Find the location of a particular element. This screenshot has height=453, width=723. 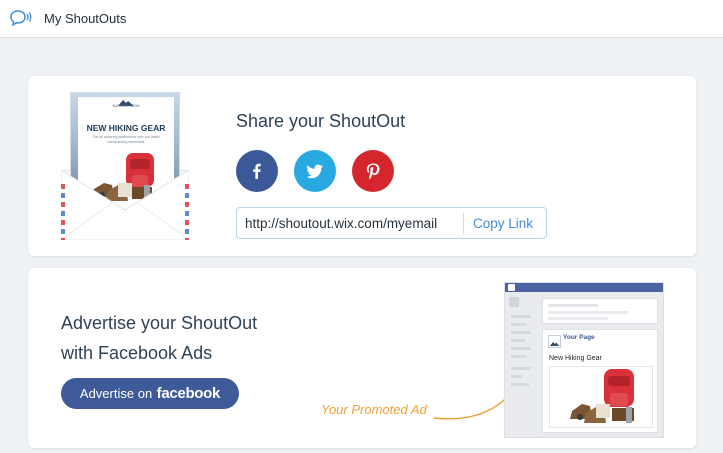

envelope-front is located at coordinates (125, 205).